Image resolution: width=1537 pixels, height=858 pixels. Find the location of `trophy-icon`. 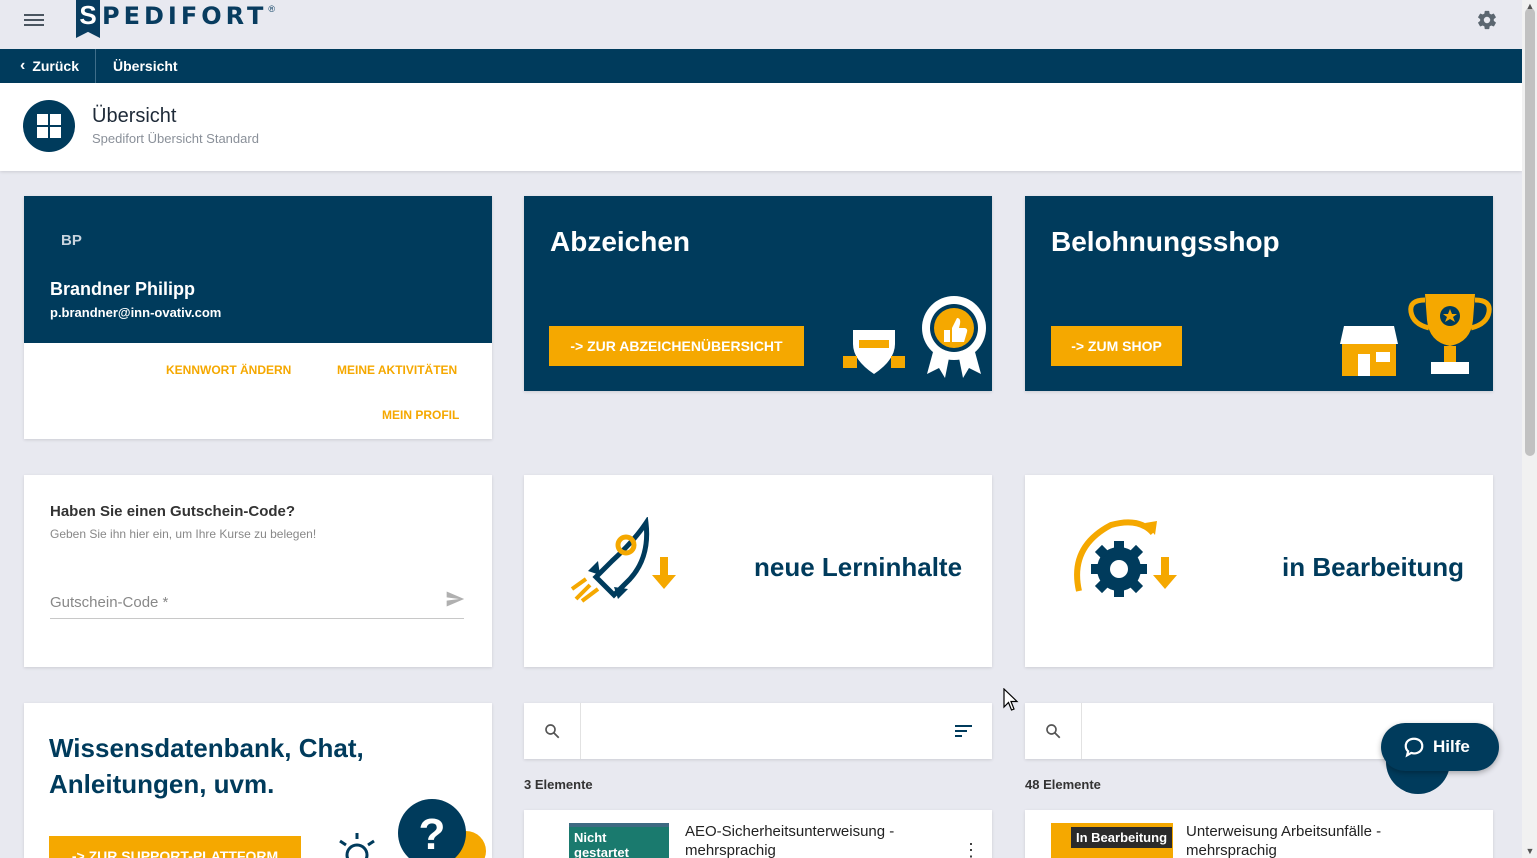

trophy-icon is located at coordinates (1450, 334).